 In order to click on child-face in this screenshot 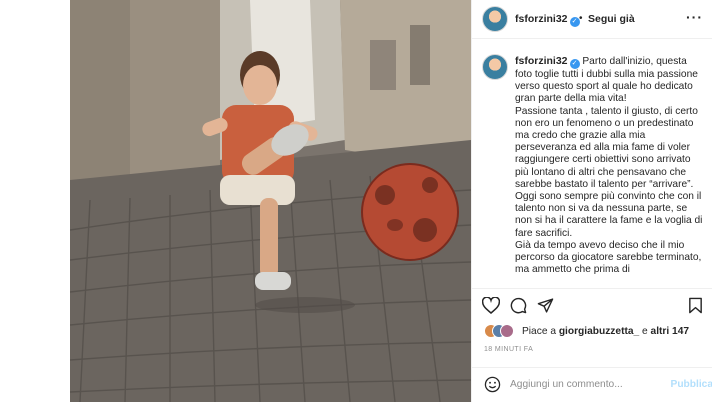, I will do `click(260, 85)`.